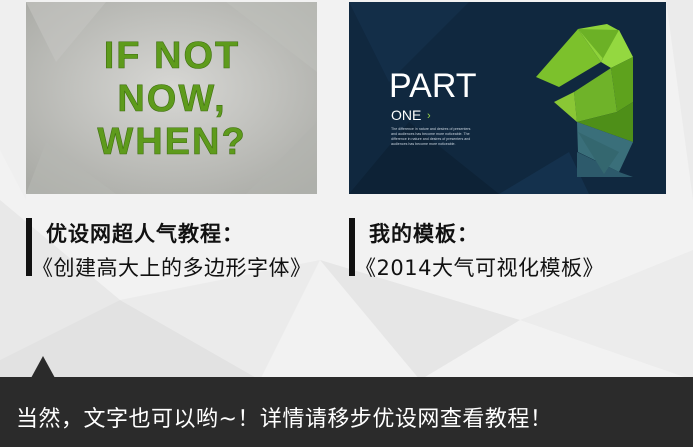 The image size is (693, 447). Describe the element at coordinates (423, 144) in the screenshot. I see `image-body-line: audiences has become more noticeable.` at that location.